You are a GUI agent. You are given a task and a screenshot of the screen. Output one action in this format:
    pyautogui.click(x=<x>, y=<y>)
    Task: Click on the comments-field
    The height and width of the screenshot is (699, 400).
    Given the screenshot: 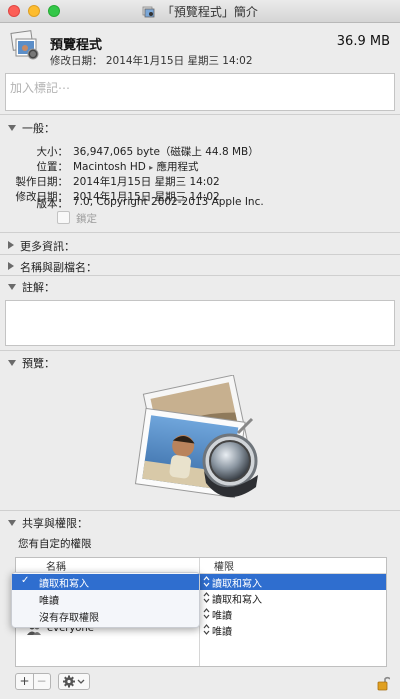 What is the action you would take?
    pyautogui.click(x=200, y=323)
    